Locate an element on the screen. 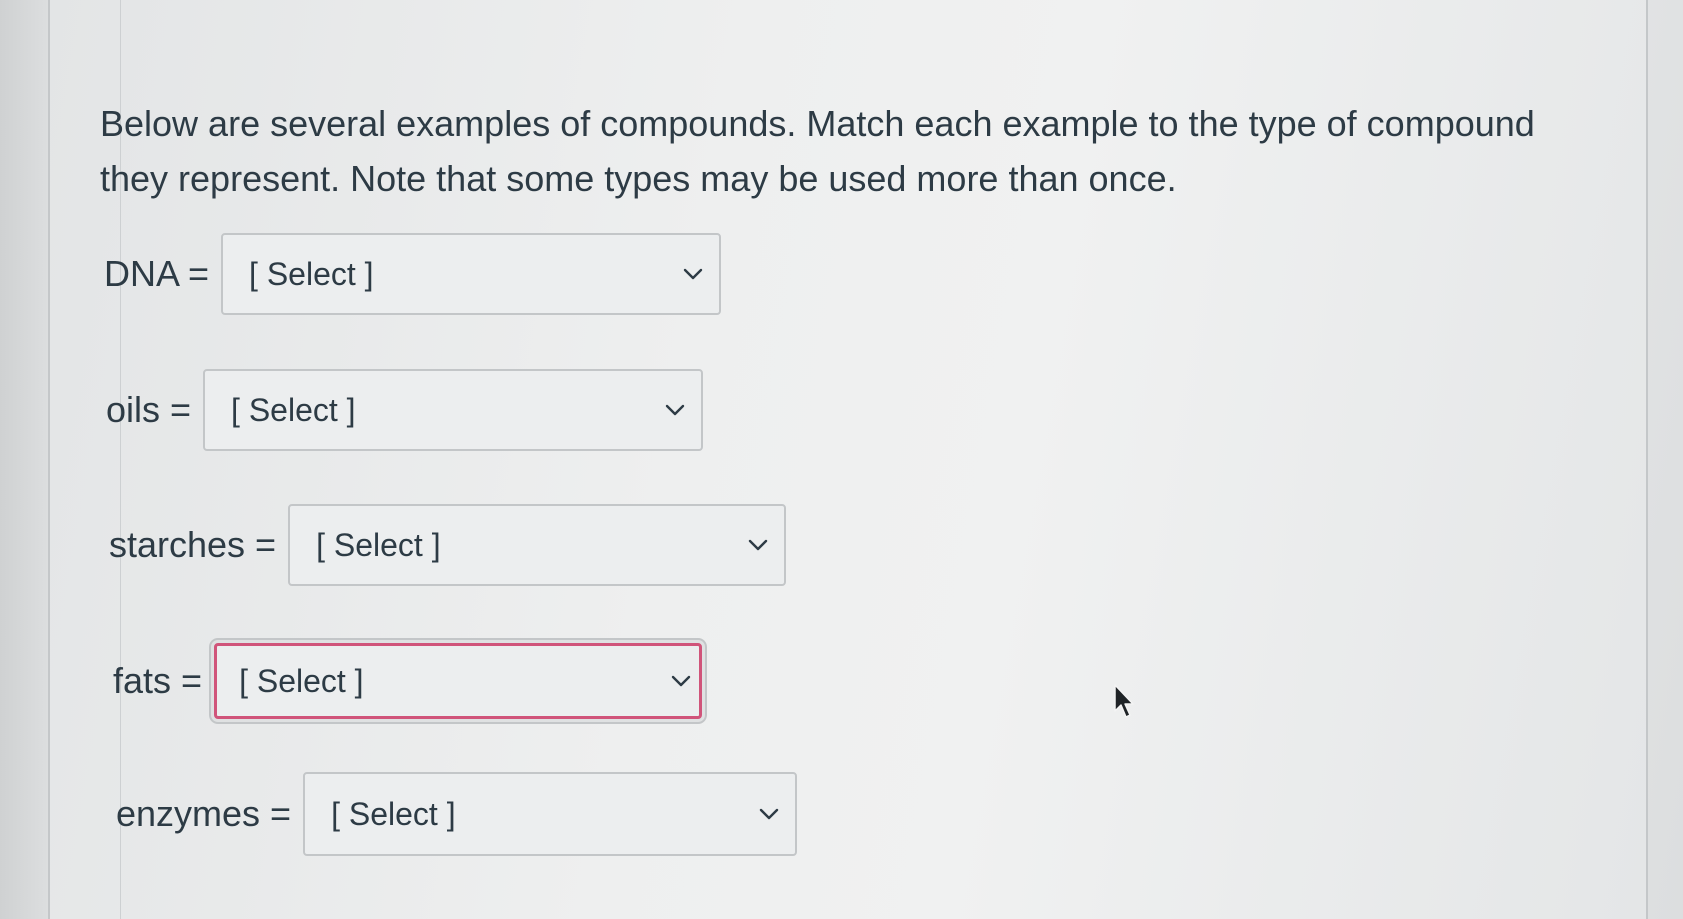 The height and width of the screenshot is (919, 1683). match-row-oils: oils = [ Select ] is located at coordinates (405, 410).